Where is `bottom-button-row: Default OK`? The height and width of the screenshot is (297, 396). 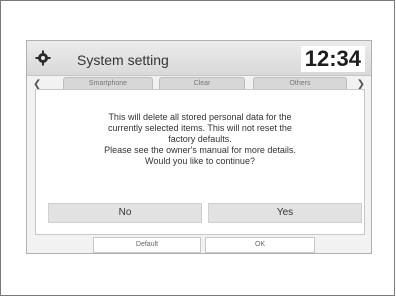 bottom-button-row: Default OK is located at coordinates (199, 244).